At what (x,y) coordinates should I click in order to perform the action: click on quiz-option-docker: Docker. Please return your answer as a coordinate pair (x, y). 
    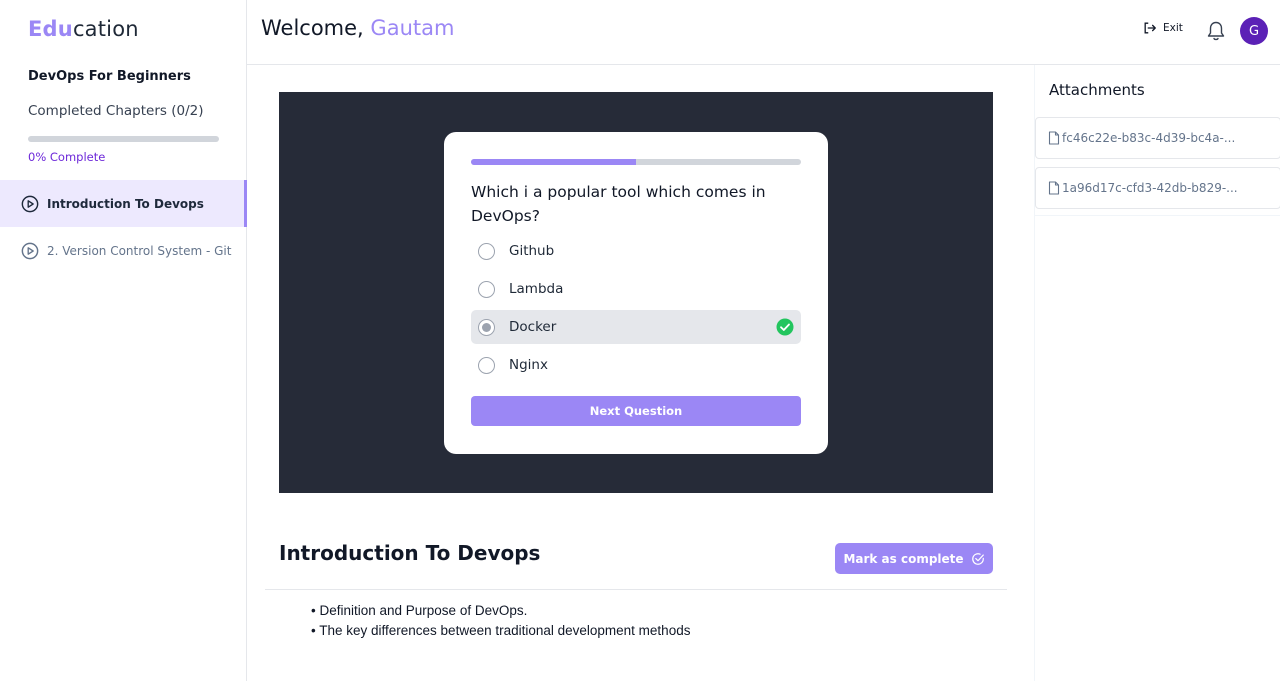
    Looking at the image, I should click on (636, 327).